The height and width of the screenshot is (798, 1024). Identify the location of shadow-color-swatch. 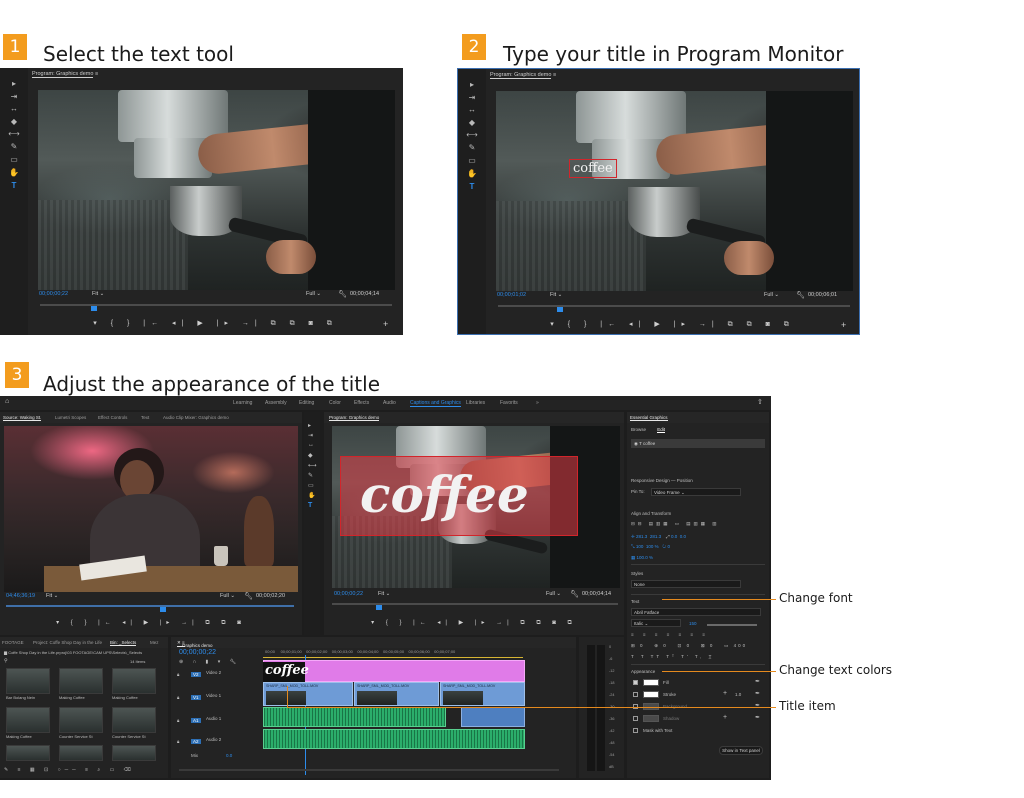
(651, 718).